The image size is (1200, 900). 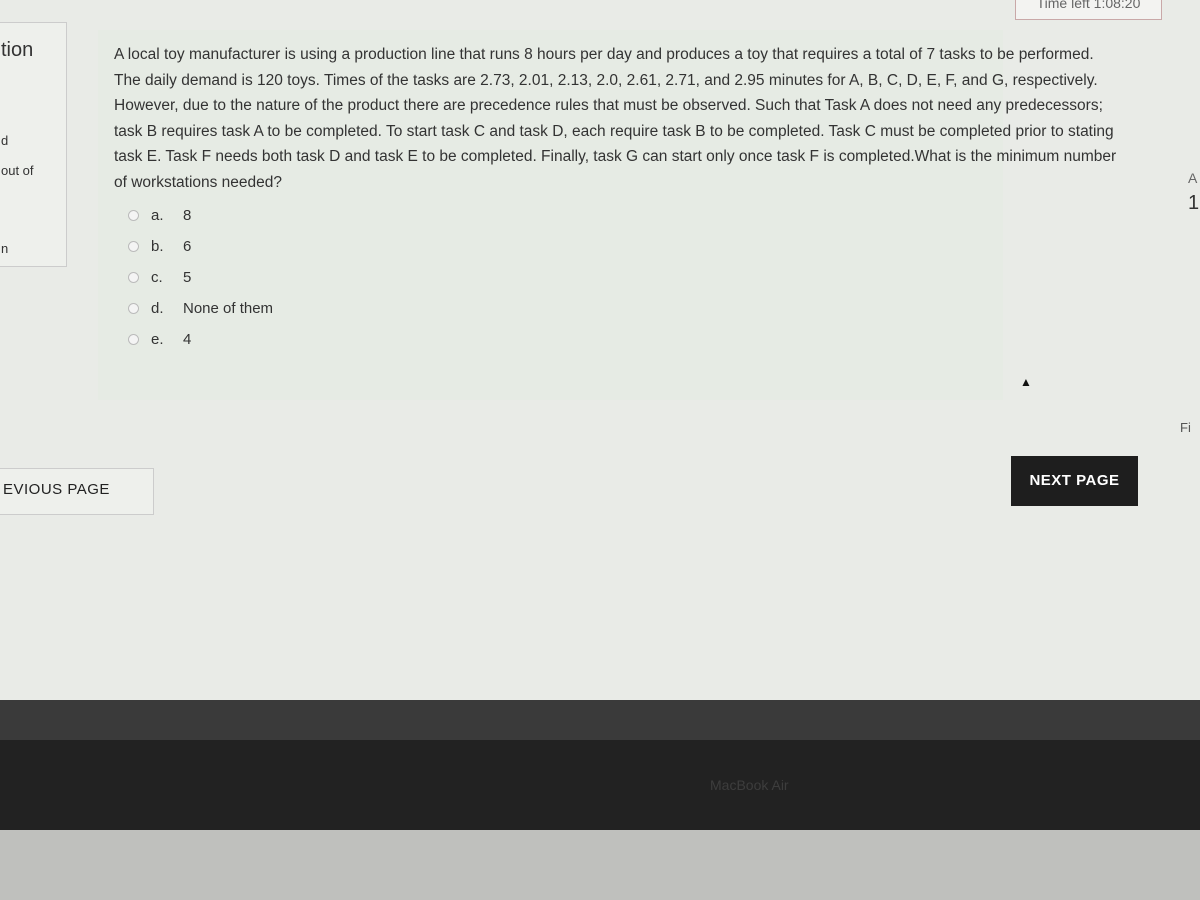 I want to click on option-letter: a., so click(x=157, y=215).